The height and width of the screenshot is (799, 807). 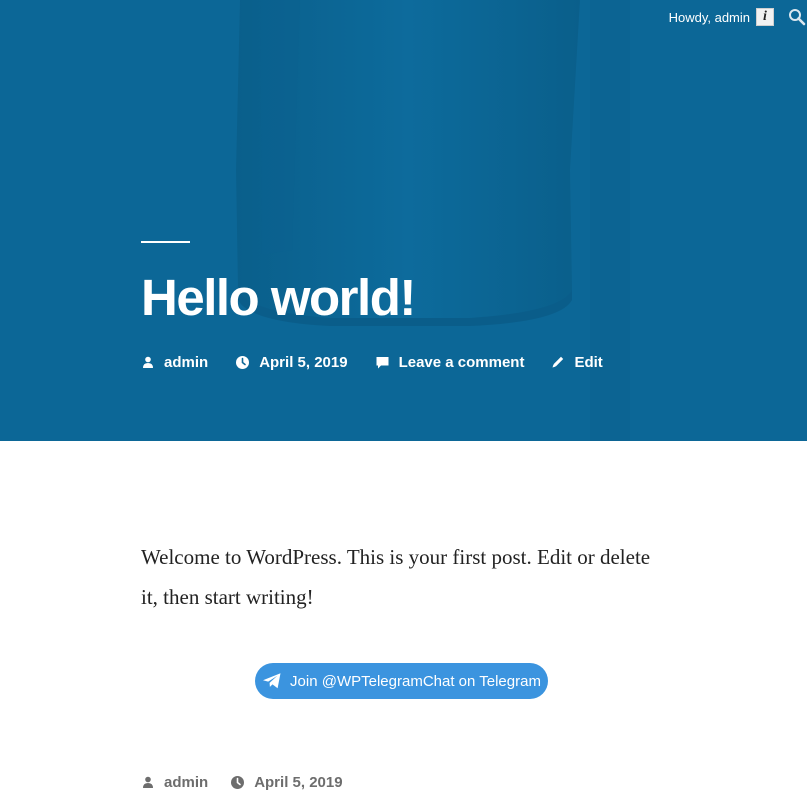 I want to click on meta-date: April 5, 2019, so click(x=291, y=362).